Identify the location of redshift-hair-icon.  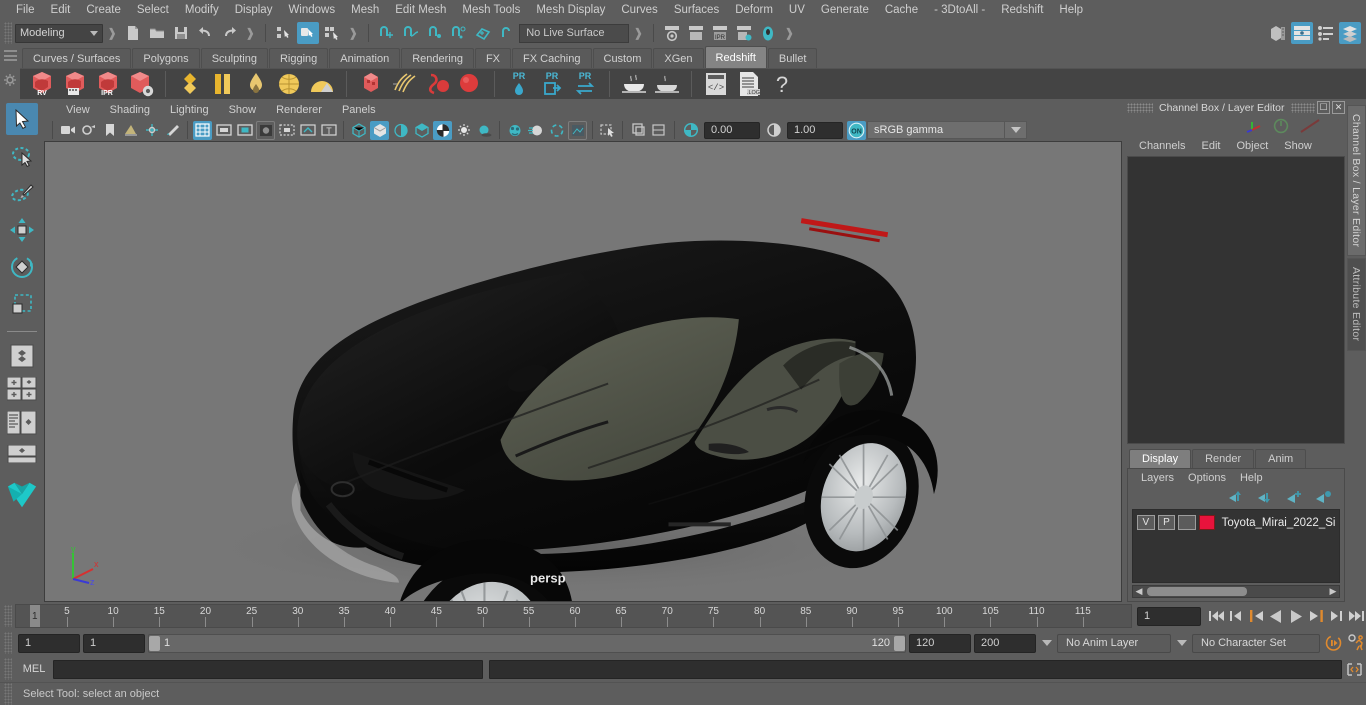
(404, 84).